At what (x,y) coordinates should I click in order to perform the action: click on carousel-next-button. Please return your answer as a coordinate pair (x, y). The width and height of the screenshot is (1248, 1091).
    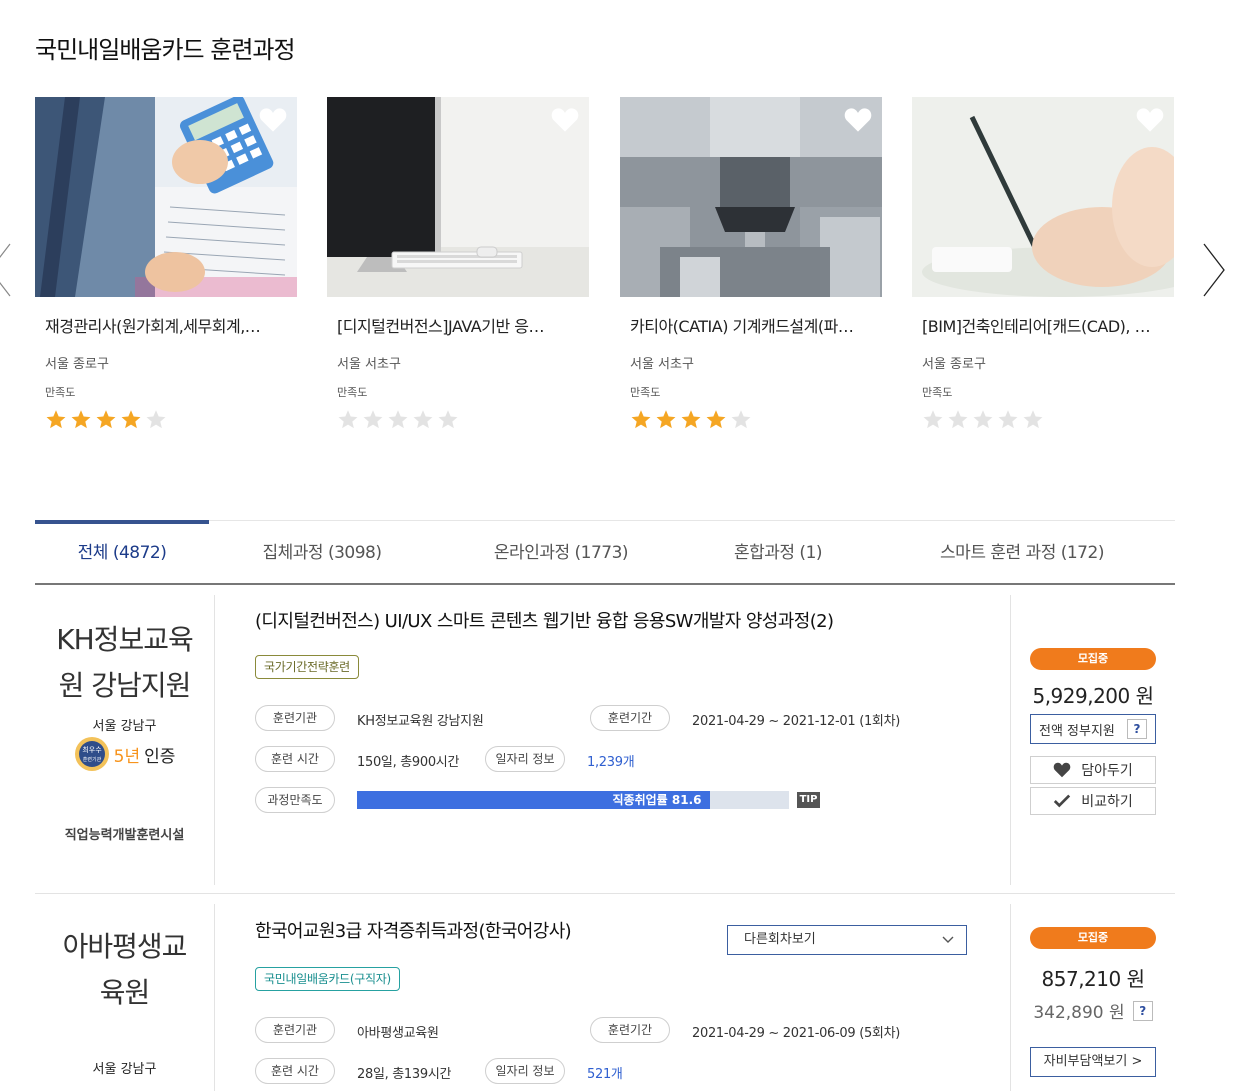
    Looking at the image, I should click on (1213, 270).